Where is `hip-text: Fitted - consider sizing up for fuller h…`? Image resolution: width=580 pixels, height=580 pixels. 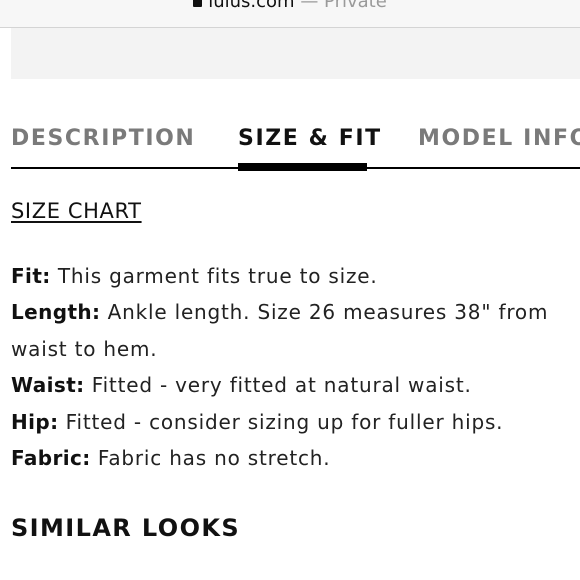
hip-text: Fitted - consider sizing up for fuller h… is located at coordinates (281, 421).